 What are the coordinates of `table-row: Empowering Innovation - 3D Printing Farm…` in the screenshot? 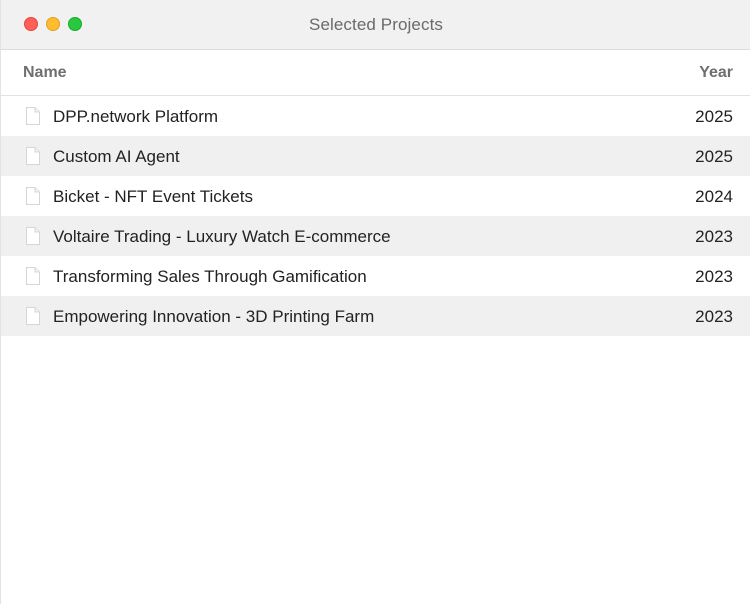 It's located at (375, 316).